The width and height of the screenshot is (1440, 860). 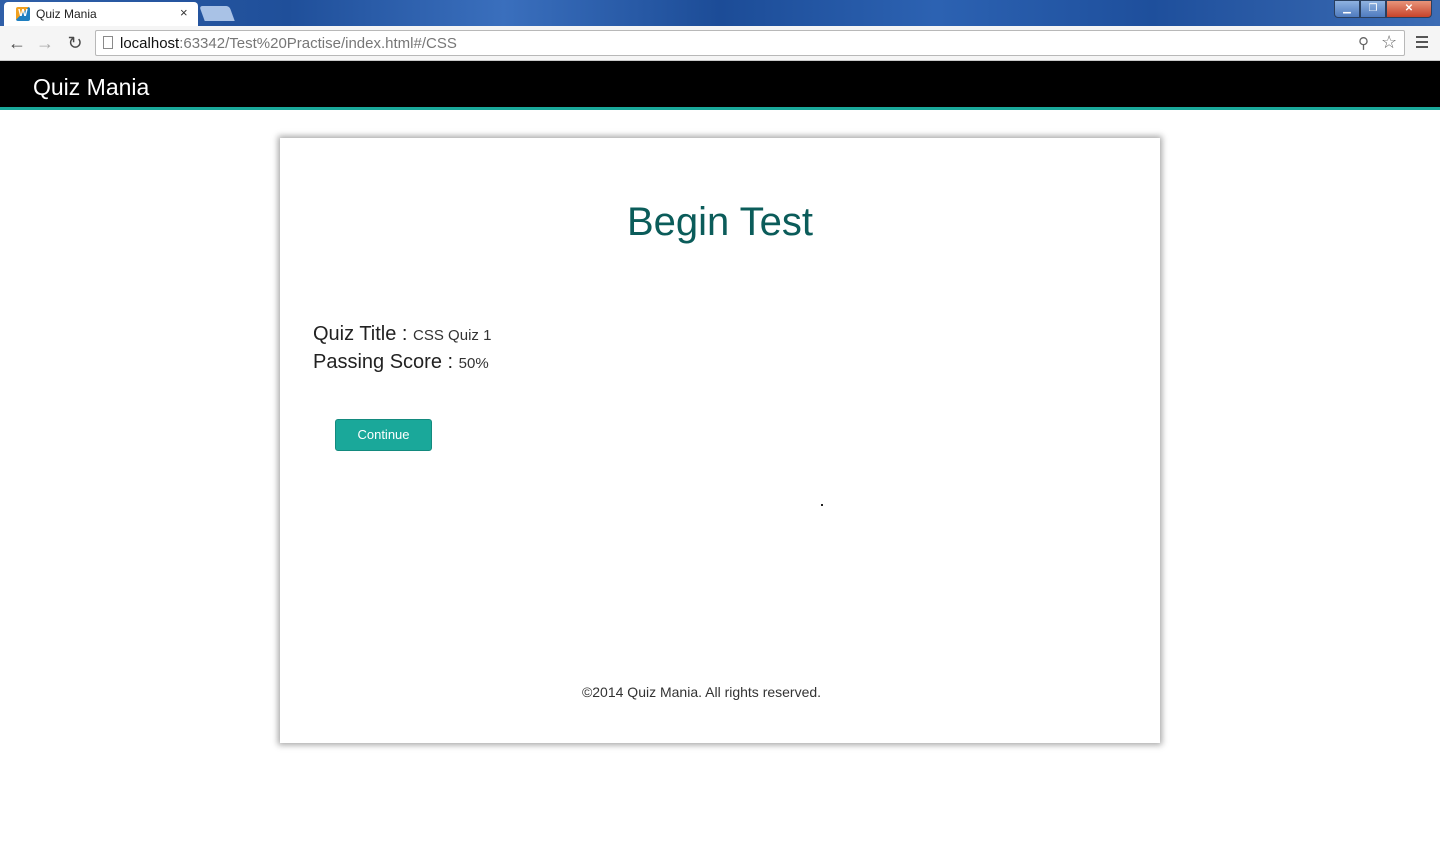 What do you see at coordinates (217, 13) in the screenshot?
I see `new-tab-button` at bounding box center [217, 13].